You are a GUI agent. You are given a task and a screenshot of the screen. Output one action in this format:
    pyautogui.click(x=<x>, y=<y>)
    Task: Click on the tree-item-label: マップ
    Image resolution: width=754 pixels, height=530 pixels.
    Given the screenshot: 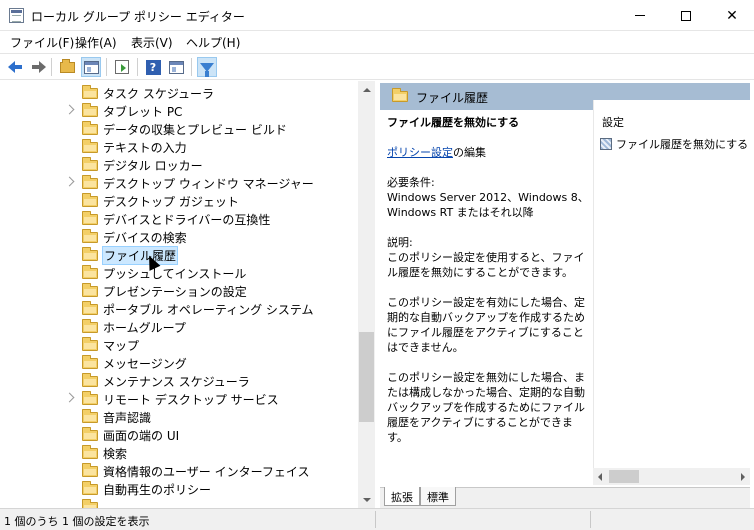 What is the action you would take?
    pyautogui.click(x=121, y=346)
    